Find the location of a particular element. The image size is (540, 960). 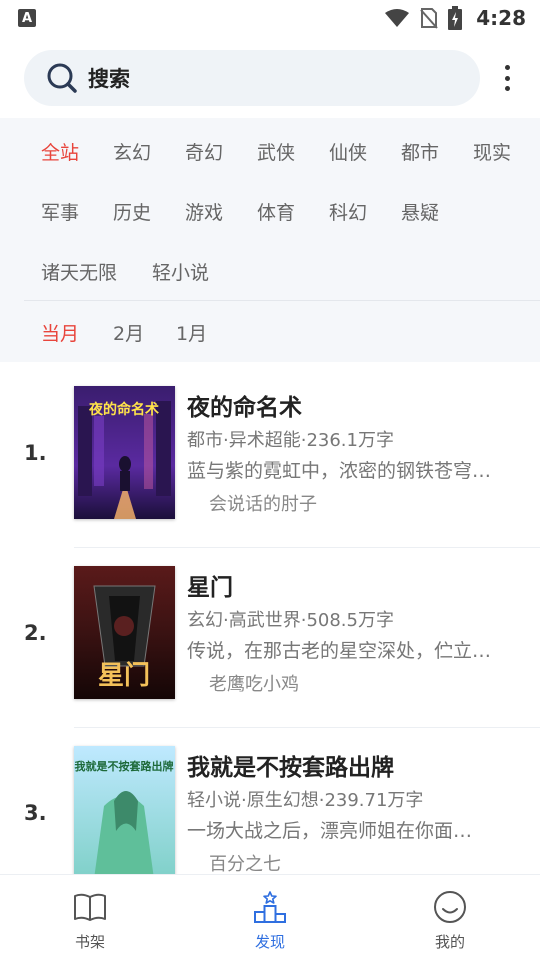

book-title: 我就是不按套路出牌 is located at coordinates (290, 768).